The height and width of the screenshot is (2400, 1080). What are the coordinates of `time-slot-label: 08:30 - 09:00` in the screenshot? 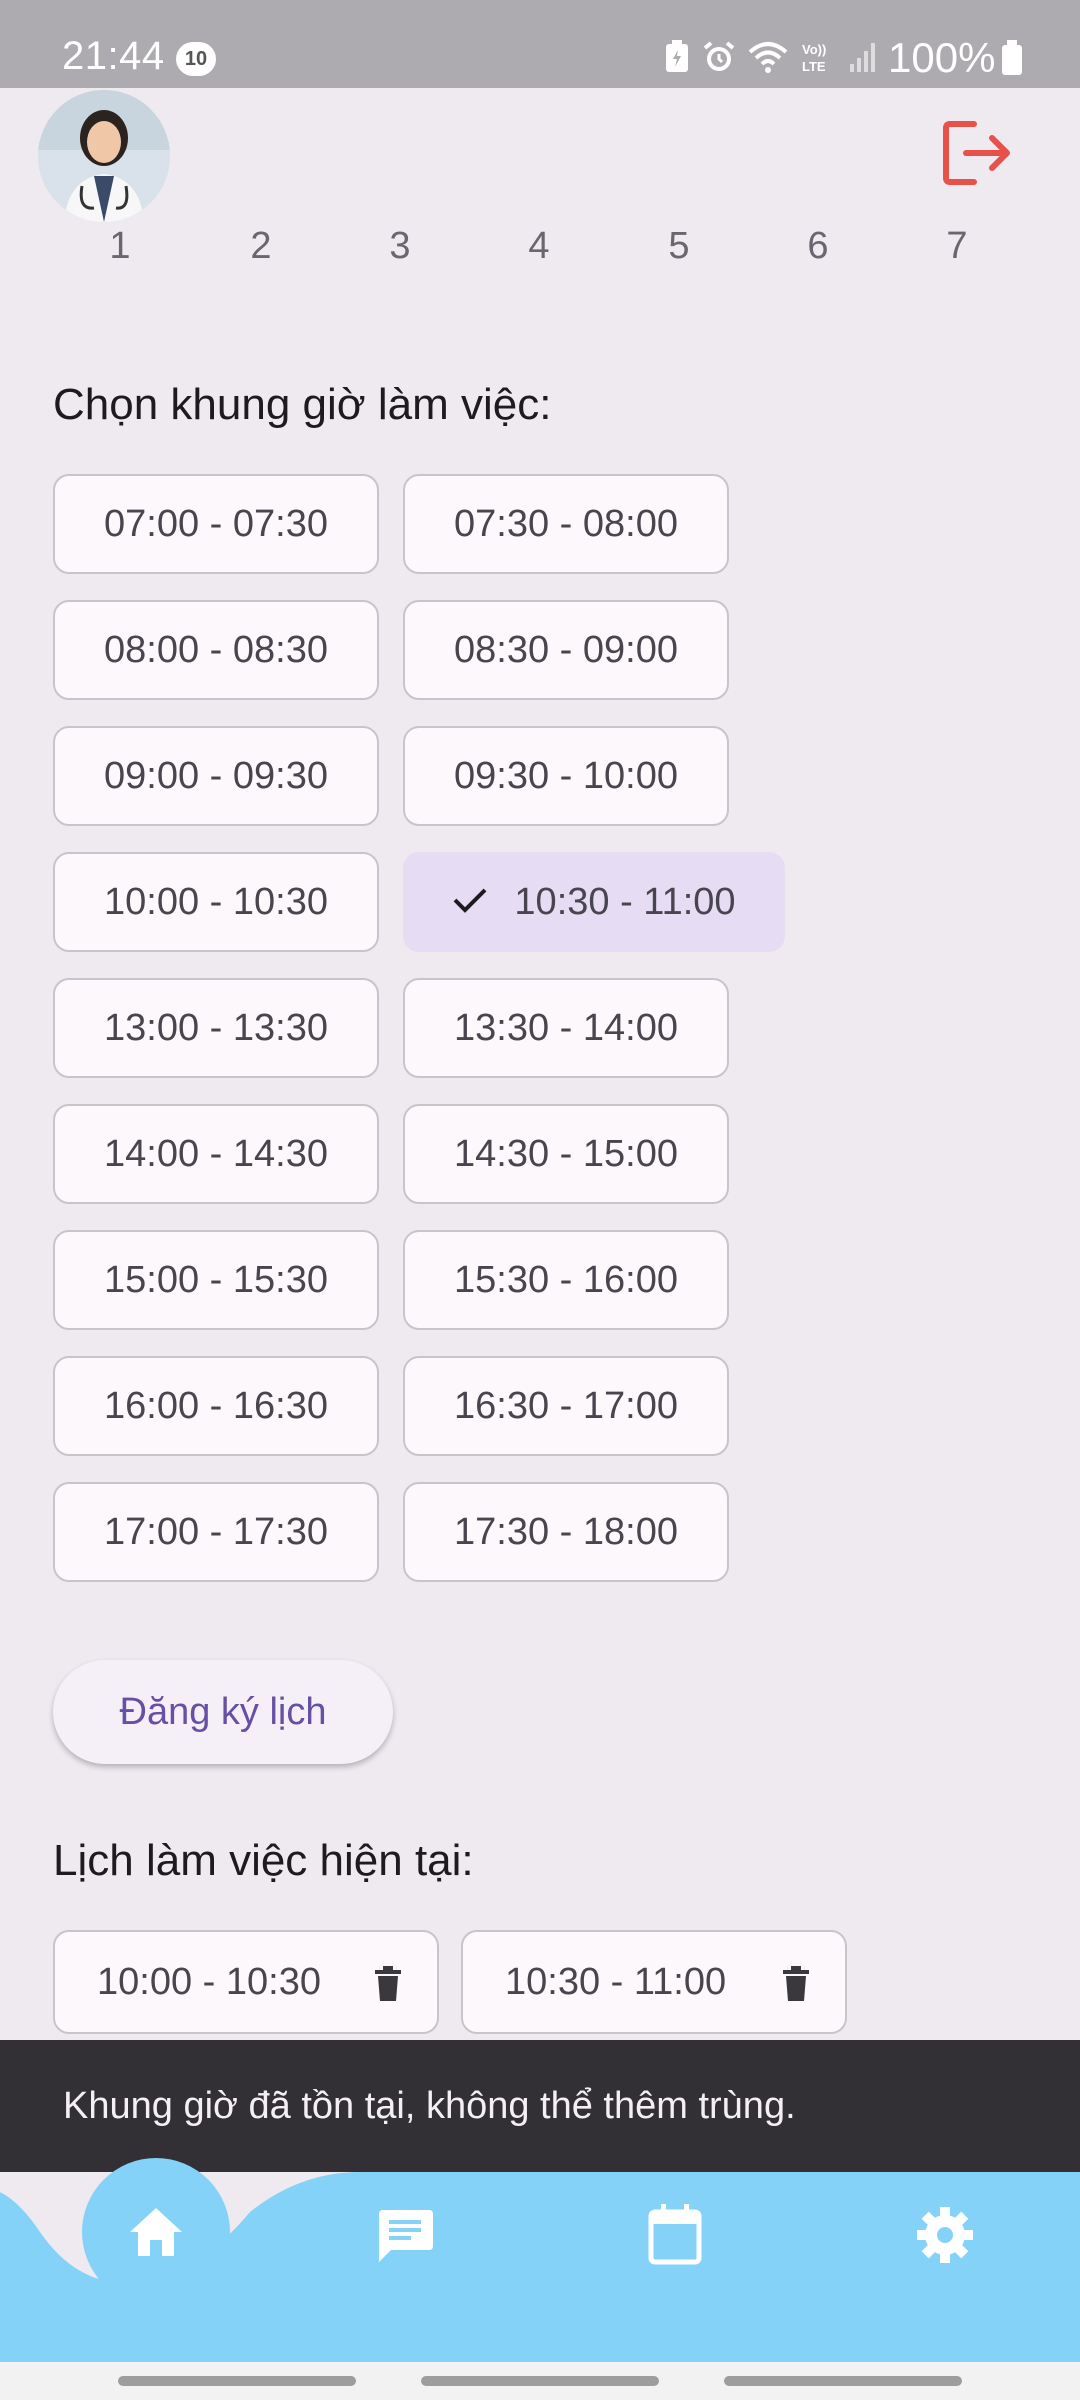 It's located at (566, 649).